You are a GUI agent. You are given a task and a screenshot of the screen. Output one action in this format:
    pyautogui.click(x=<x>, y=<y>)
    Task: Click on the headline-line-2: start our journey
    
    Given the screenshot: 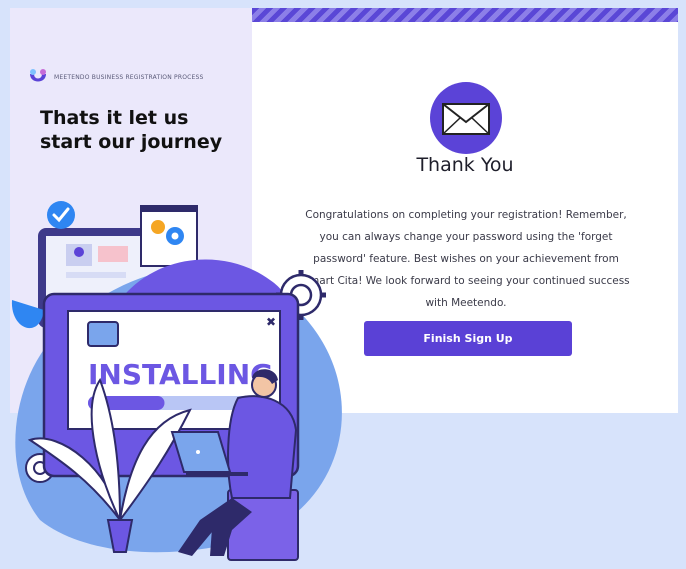 What is the action you would take?
    pyautogui.click(x=131, y=142)
    